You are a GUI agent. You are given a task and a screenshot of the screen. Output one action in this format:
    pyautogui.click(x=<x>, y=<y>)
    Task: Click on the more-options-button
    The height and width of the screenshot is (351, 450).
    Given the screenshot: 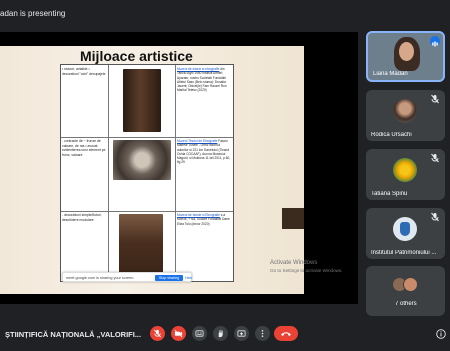 What is the action you would take?
    pyautogui.click(x=262, y=333)
    